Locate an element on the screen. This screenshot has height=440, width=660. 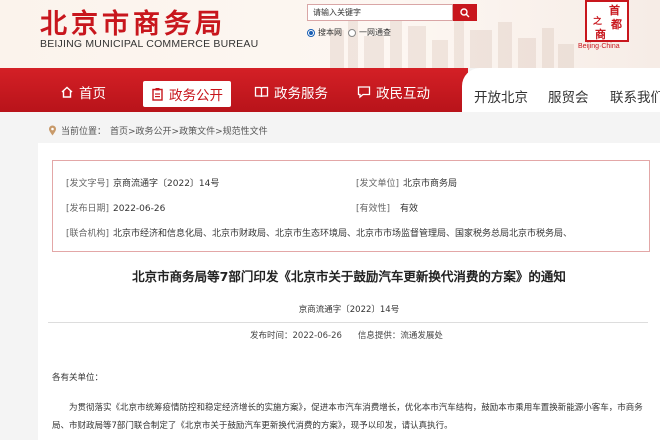
publish-info: 发布时间：2022-06-26 信息提供：流通发展处 is located at coordinates (346, 335).